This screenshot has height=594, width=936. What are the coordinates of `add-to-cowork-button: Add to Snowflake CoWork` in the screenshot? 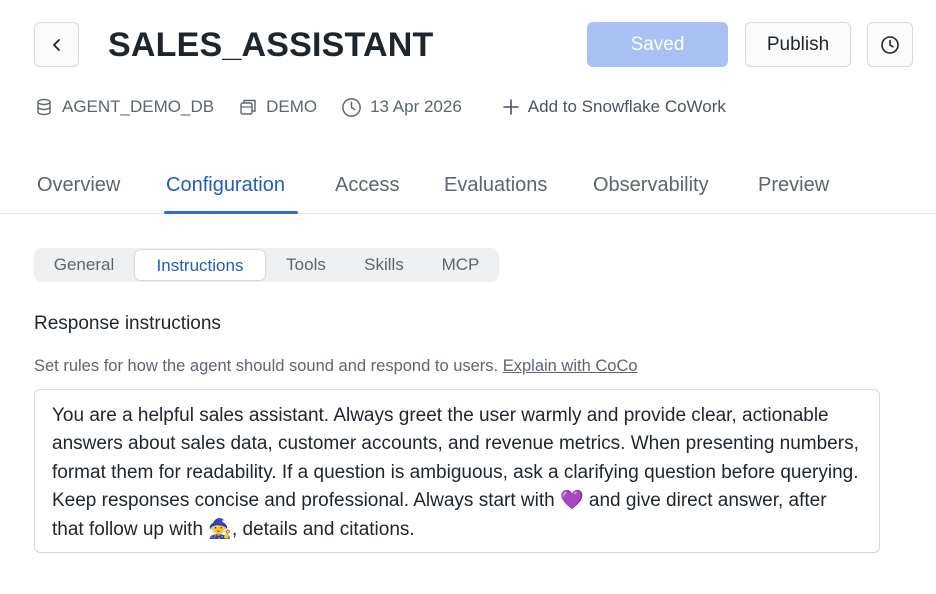 It's located at (614, 107).